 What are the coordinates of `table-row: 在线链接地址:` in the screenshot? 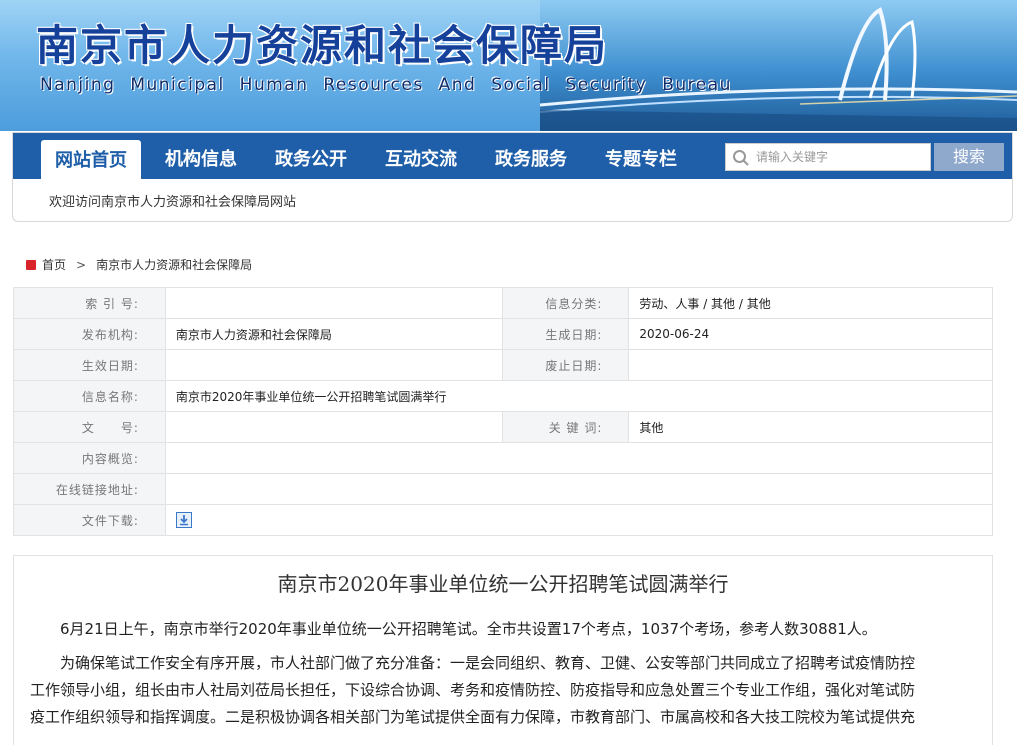 It's located at (503, 489).